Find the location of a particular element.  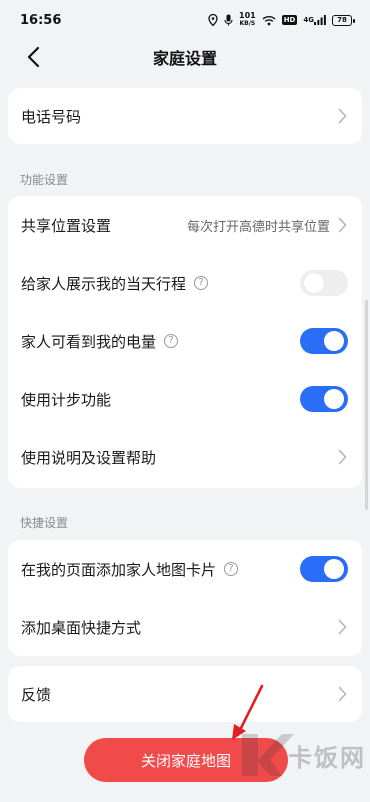

usage-help-right is located at coordinates (342, 457).